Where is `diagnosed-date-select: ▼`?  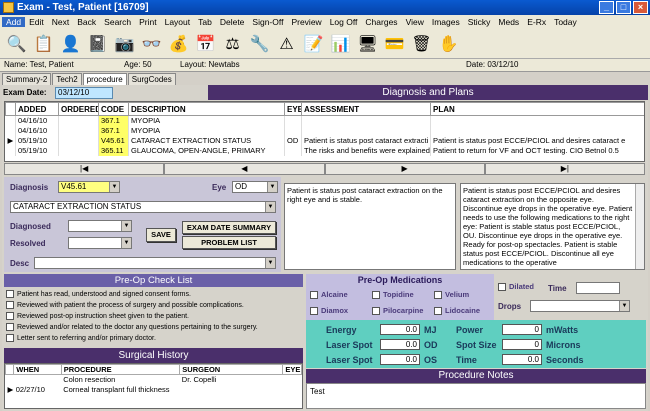
diagnosed-date-select: ▼ is located at coordinates (100, 226).